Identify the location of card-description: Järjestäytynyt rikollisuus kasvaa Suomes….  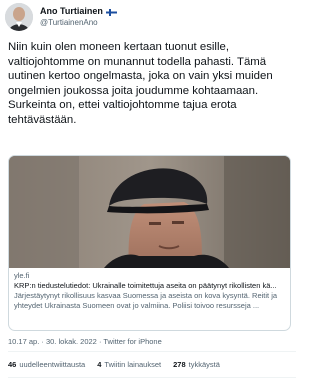
(150, 301).